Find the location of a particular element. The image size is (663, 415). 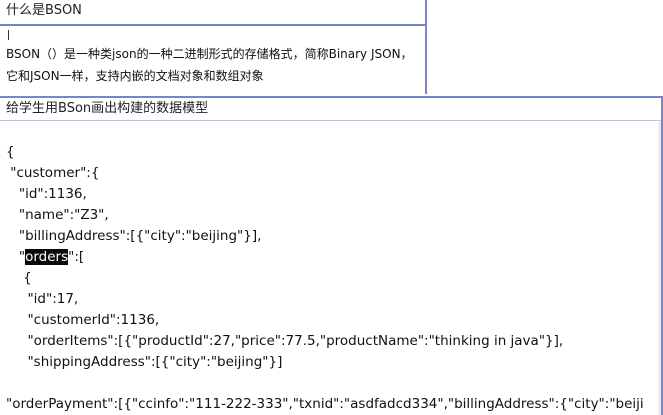

code-line: "id":1136, is located at coordinates (46, 194).